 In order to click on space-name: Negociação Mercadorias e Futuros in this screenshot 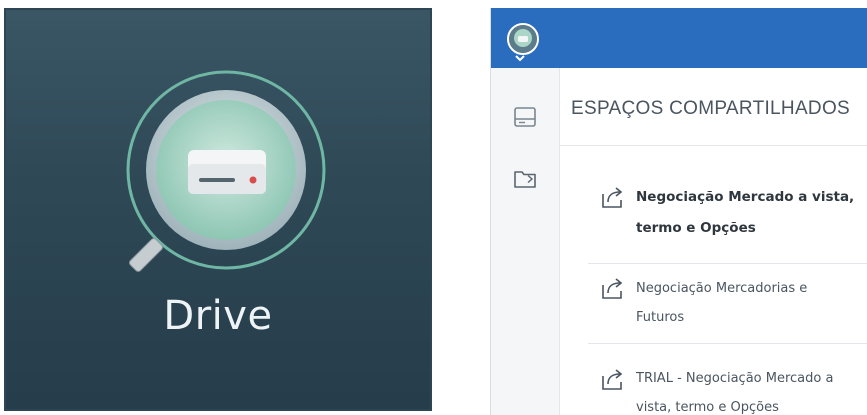, I will do `click(751, 303)`.